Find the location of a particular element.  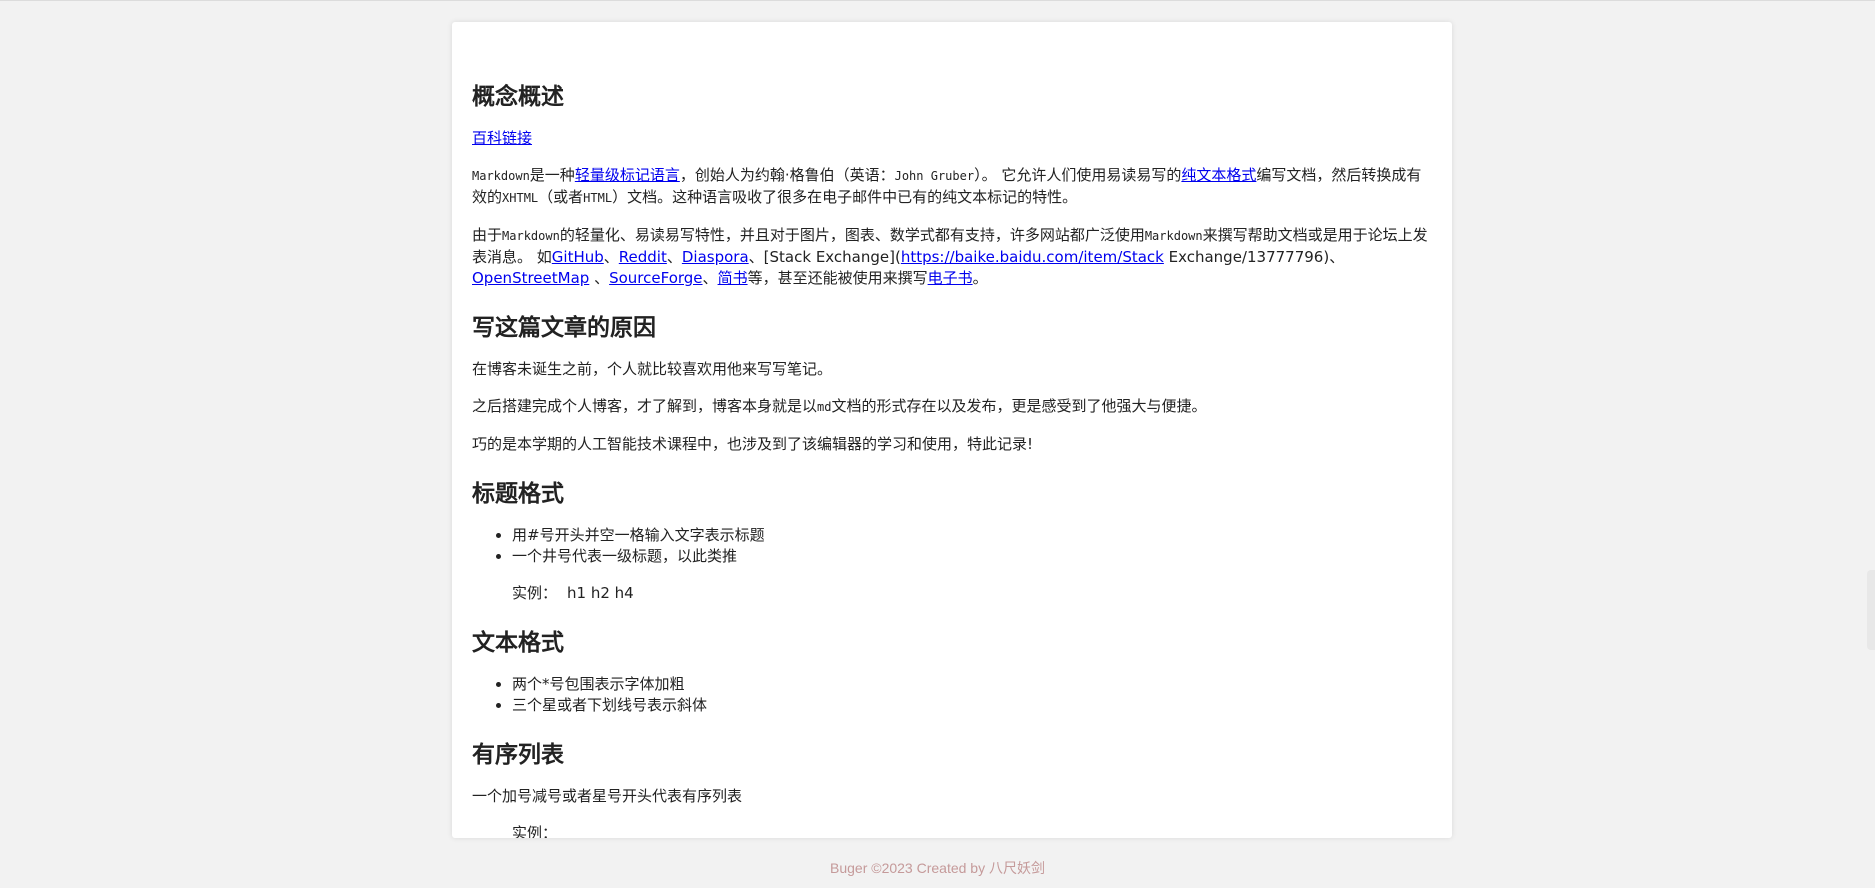

reason-paragraph-3: 巧的是本学期的人工智能技术课程中，也涉及到了该编辑器的学习和使用，特此记录! is located at coordinates (753, 444).